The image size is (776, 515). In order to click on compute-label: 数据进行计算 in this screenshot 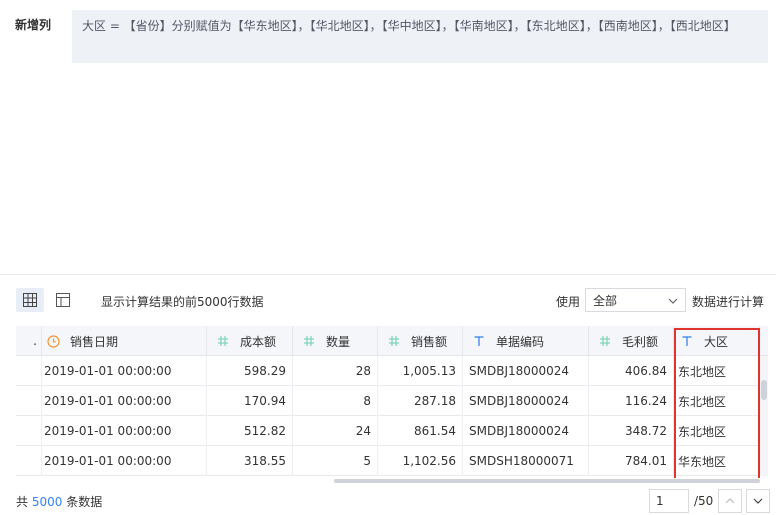, I will do `click(728, 302)`.